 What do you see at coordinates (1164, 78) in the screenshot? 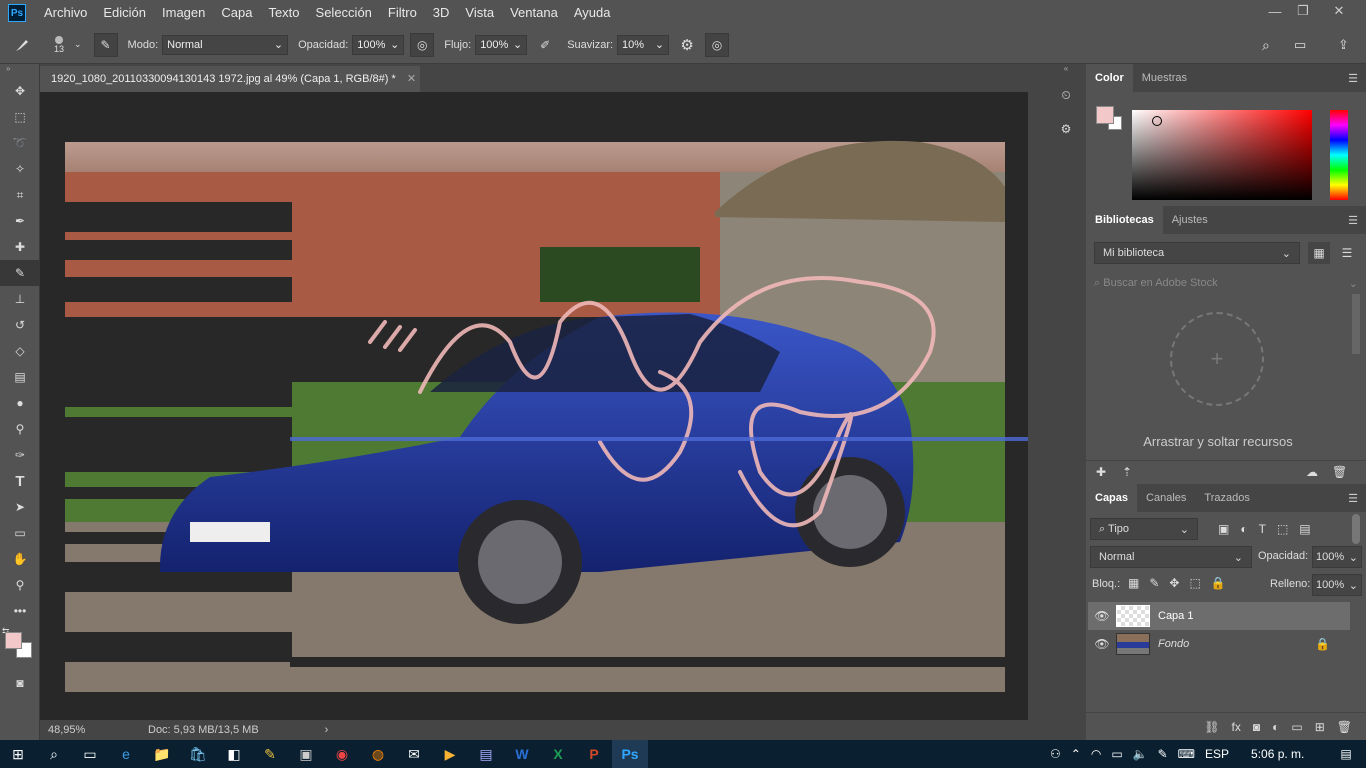
I see `tab-muestras: Muestras` at bounding box center [1164, 78].